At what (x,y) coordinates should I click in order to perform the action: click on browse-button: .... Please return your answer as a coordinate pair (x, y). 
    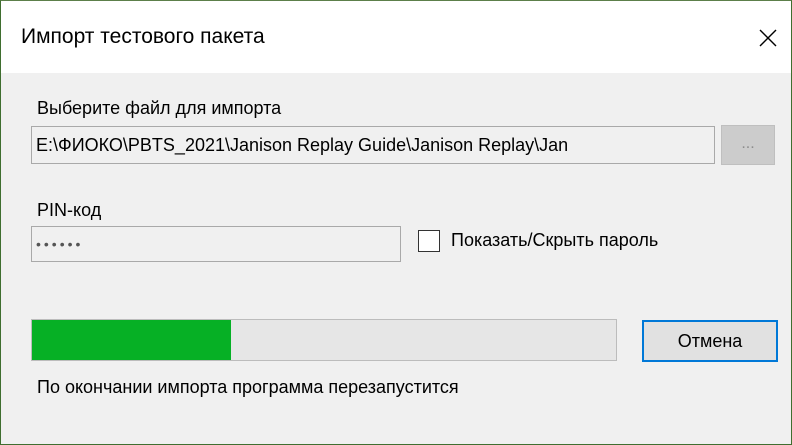
    Looking at the image, I should click on (748, 145).